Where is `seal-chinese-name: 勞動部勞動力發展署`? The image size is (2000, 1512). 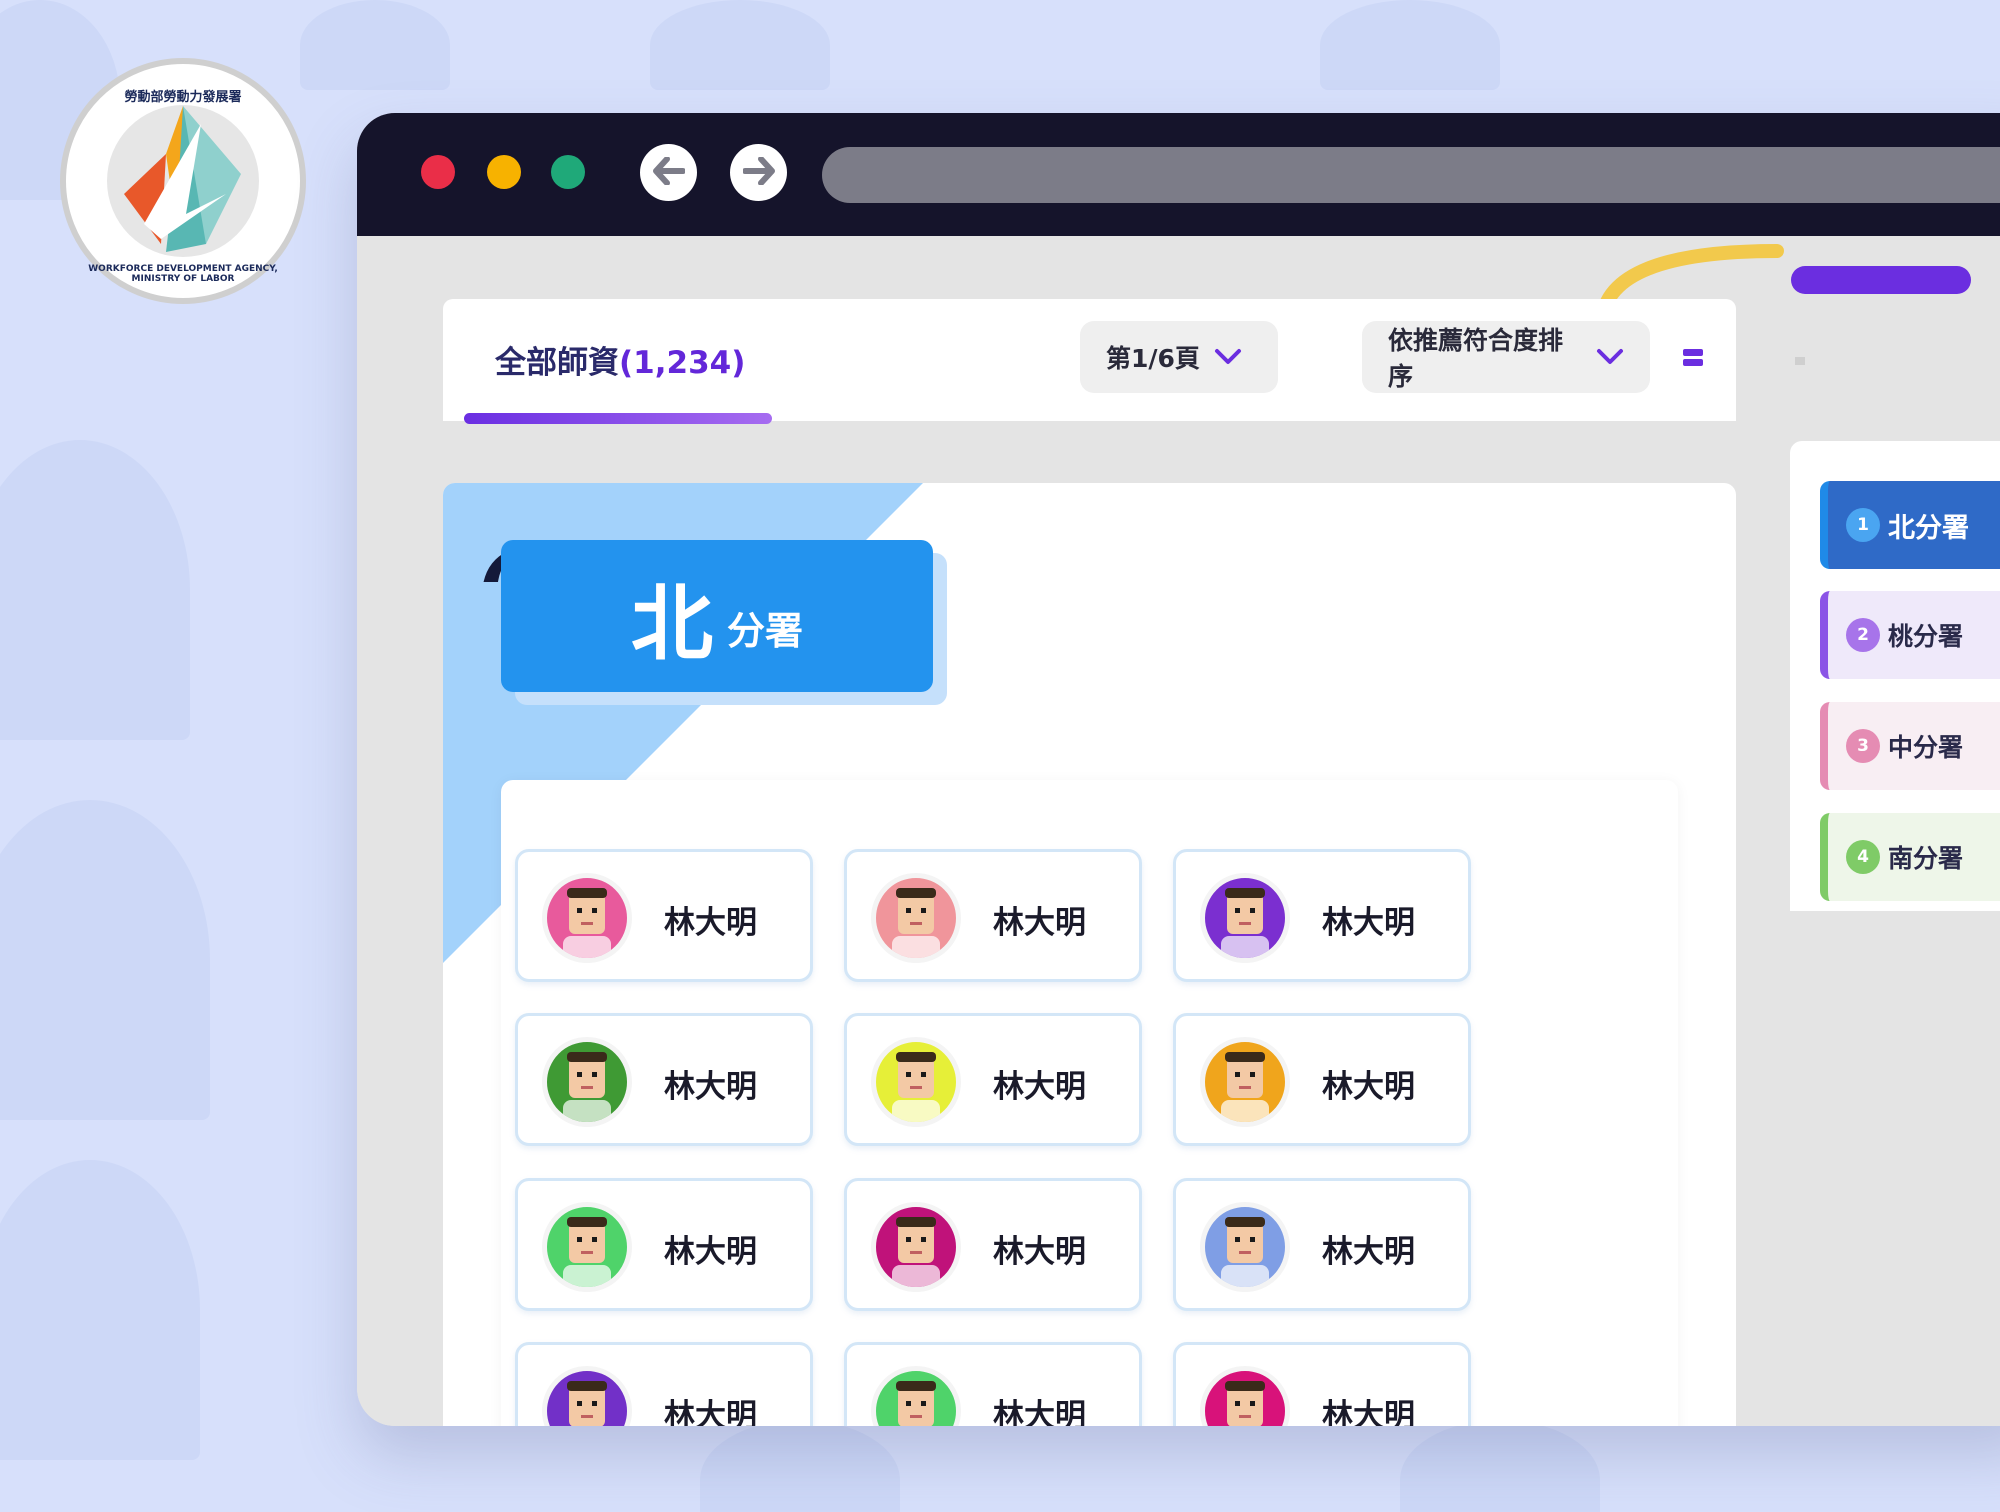 seal-chinese-name: 勞動部勞動力發展署 is located at coordinates (183, 97).